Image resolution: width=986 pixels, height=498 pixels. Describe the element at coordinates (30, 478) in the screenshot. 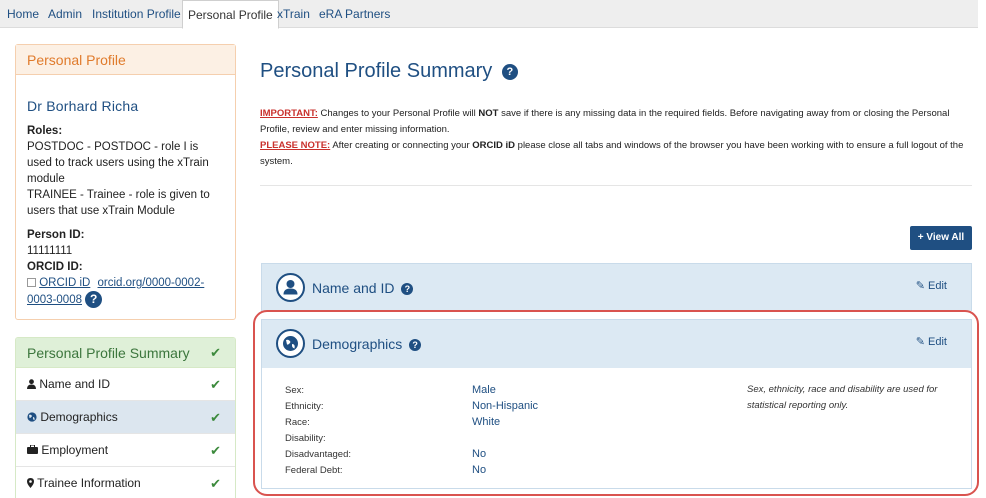

I see `map-marker-icon` at that location.